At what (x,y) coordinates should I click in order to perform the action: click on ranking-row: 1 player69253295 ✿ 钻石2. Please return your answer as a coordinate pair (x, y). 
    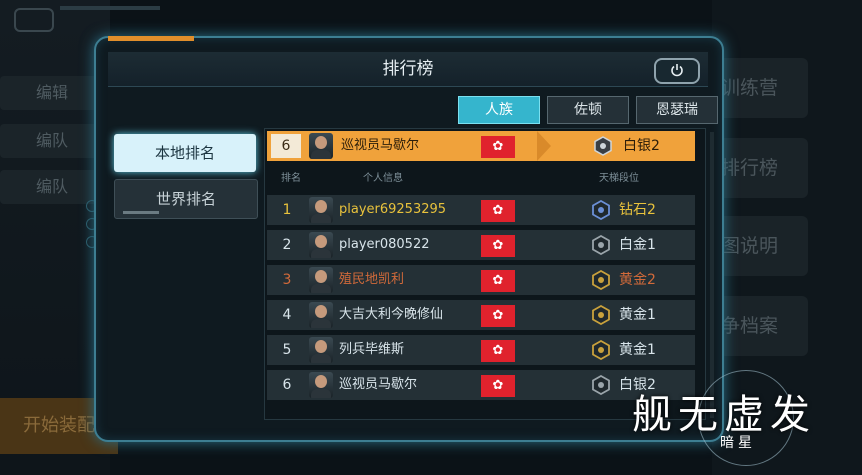
    Looking at the image, I should click on (481, 210).